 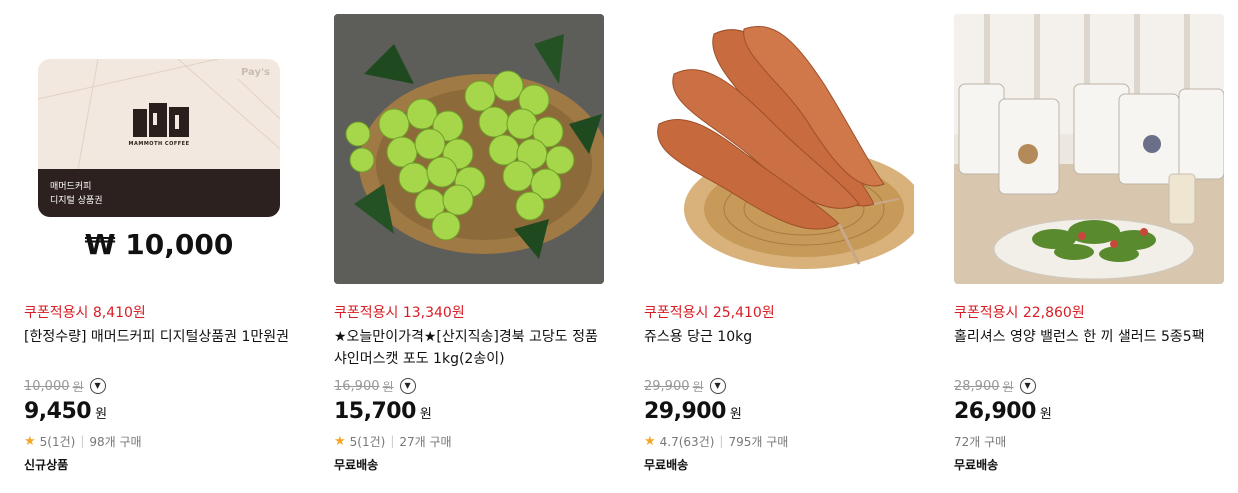 I want to click on sale-price-row: 15,700 원, so click(x=472, y=411).